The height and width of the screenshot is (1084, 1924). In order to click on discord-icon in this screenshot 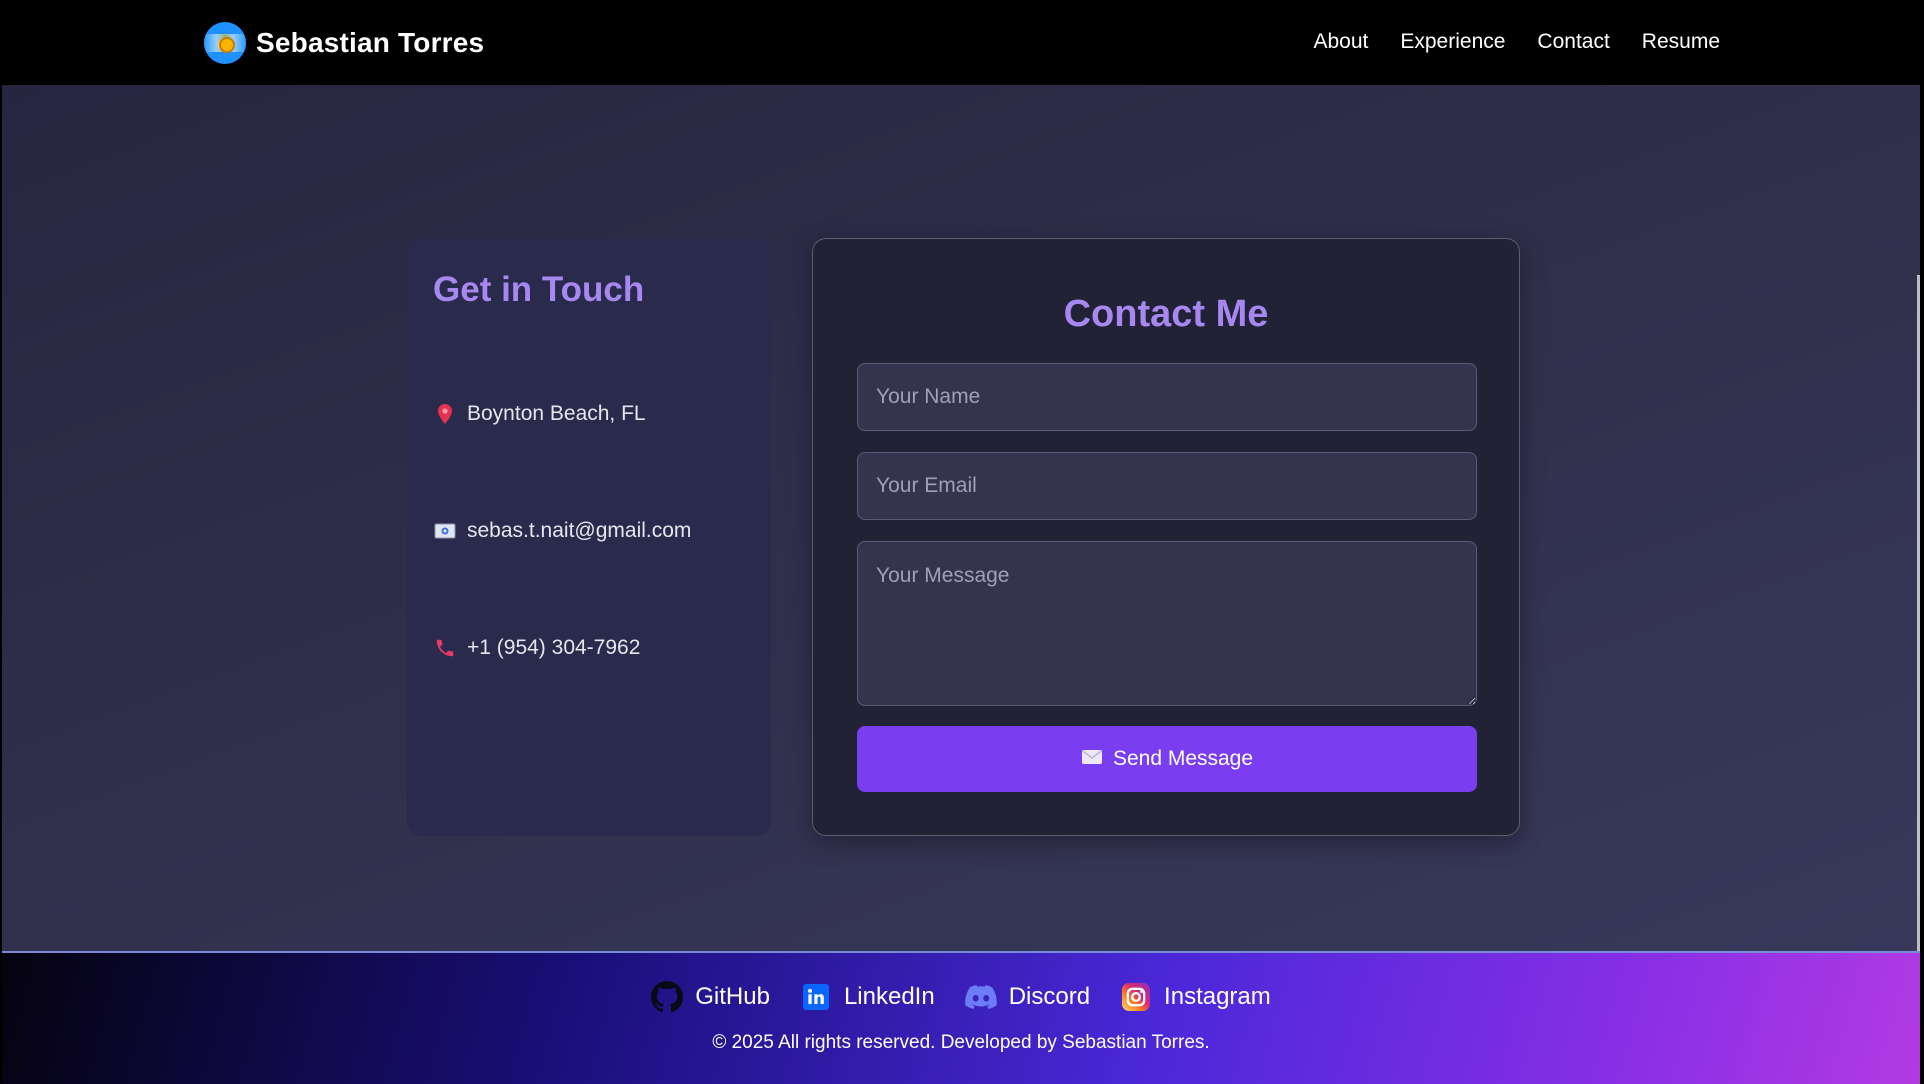, I will do `click(980, 997)`.